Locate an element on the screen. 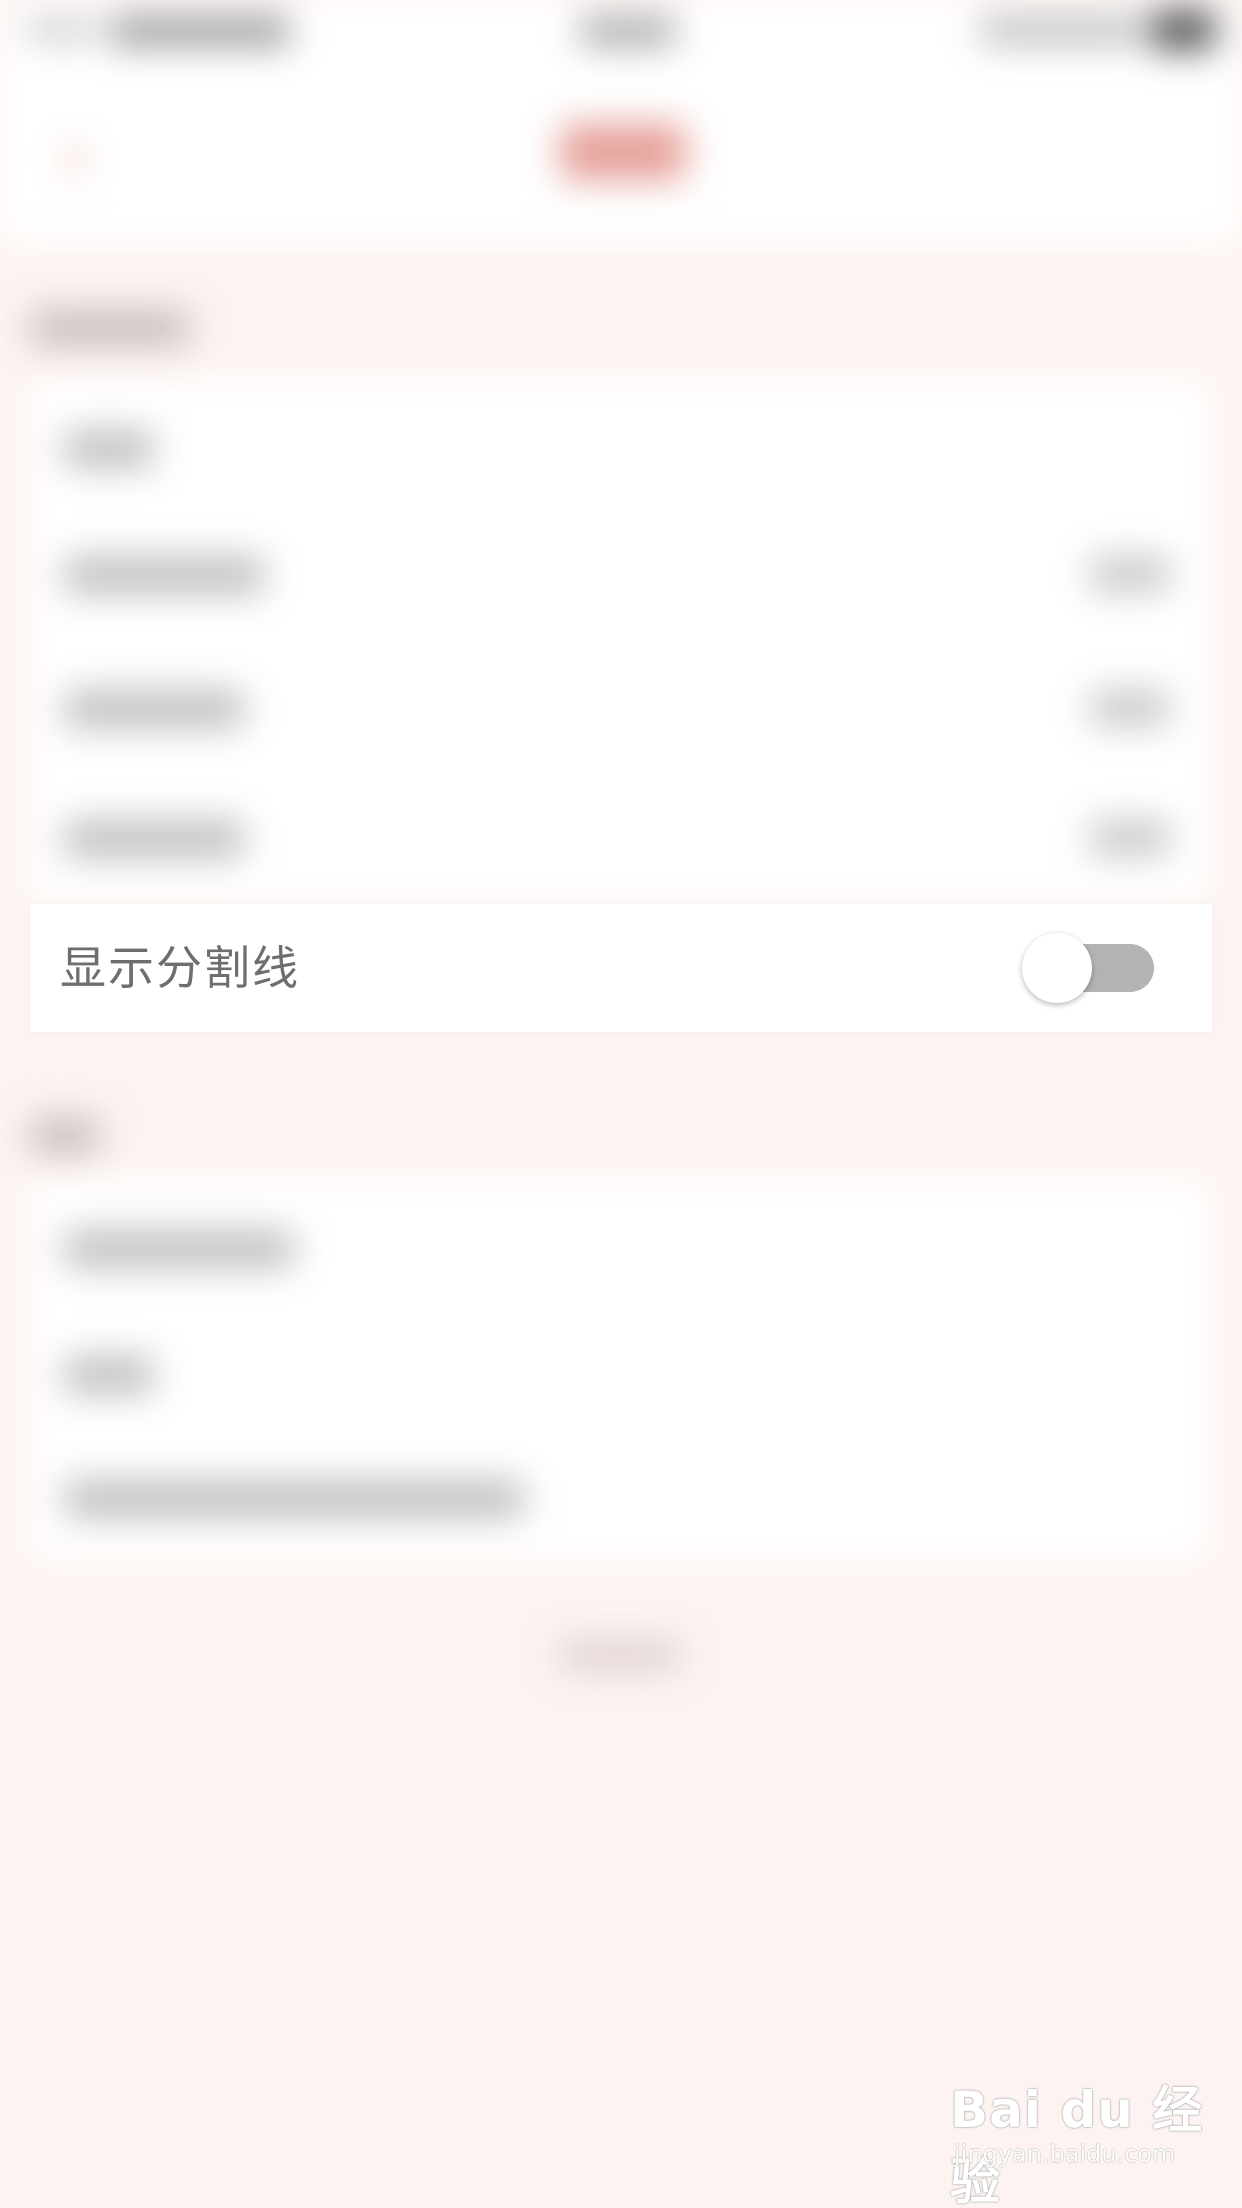 The width and height of the screenshot is (1242, 2208). back-arrow-icon: ‹ is located at coordinates (80, 156).